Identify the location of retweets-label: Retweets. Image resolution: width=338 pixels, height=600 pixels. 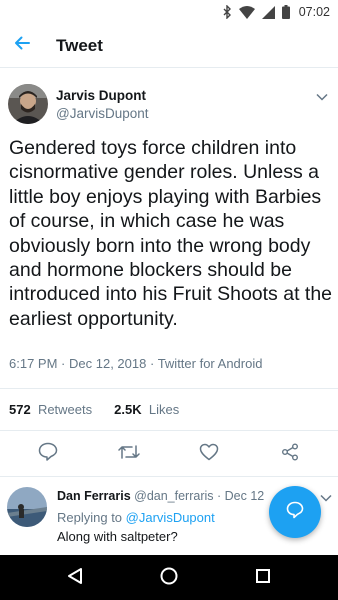
(65, 409).